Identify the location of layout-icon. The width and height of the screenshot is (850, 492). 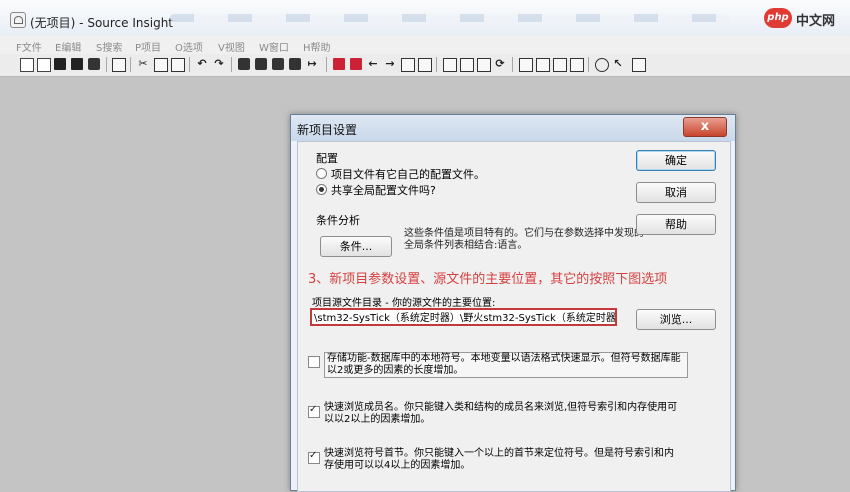
(526, 65).